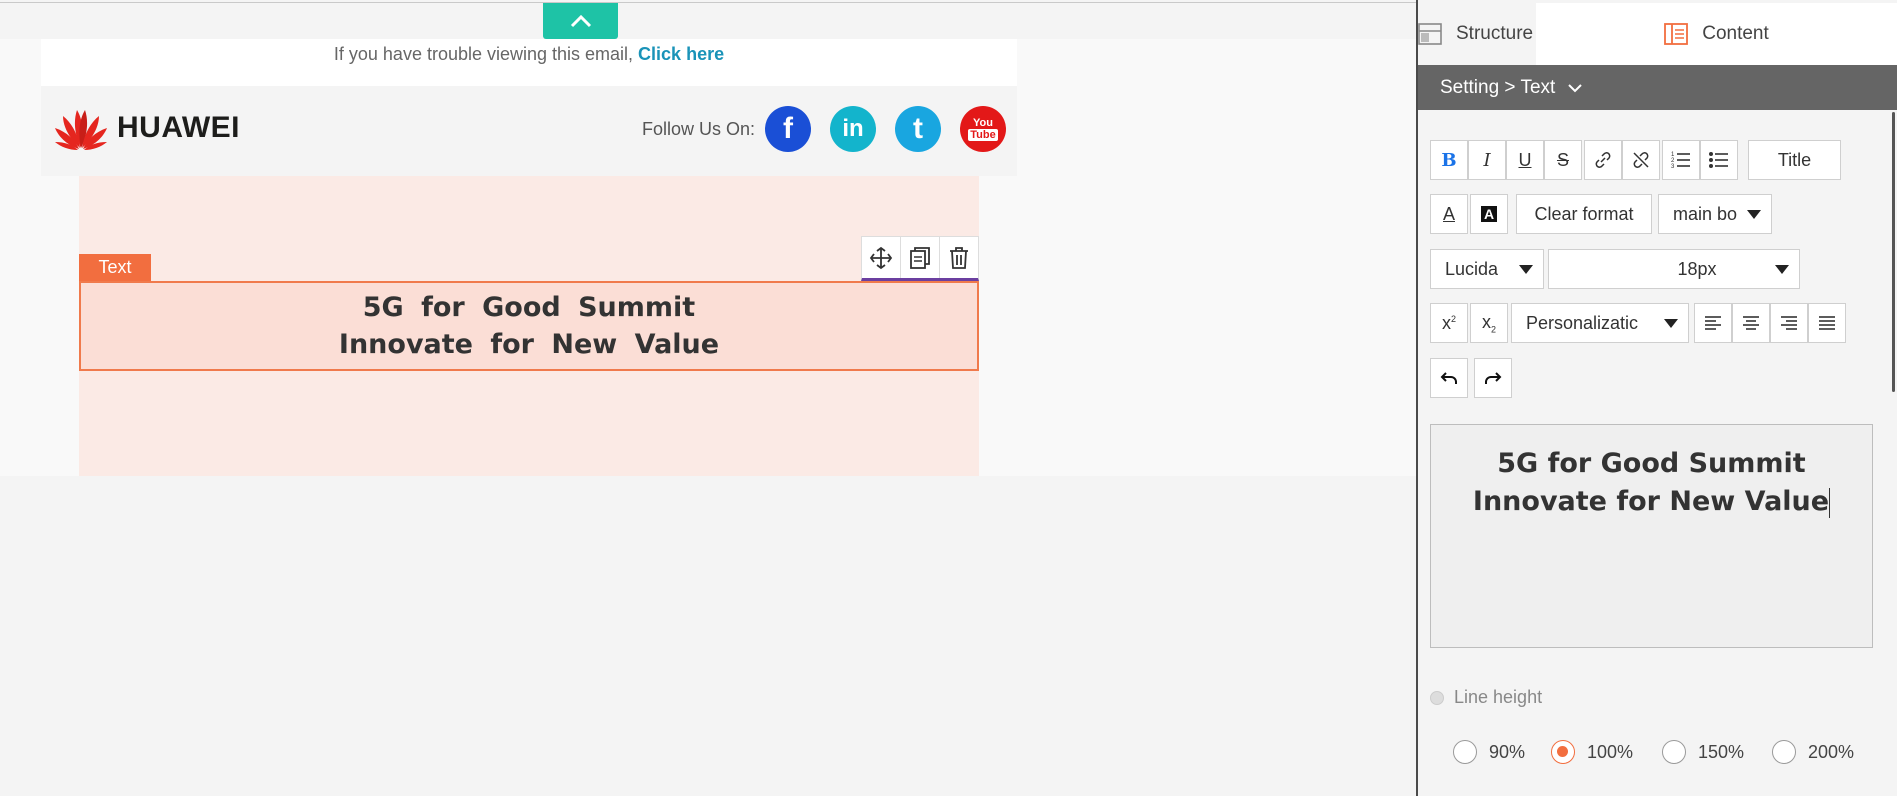 This screenshot has width=1897, height=796. What do you see at coordinates (1430, 34) in the screenshot?
I see `structure-icon` at bounding box center [1430, 34].